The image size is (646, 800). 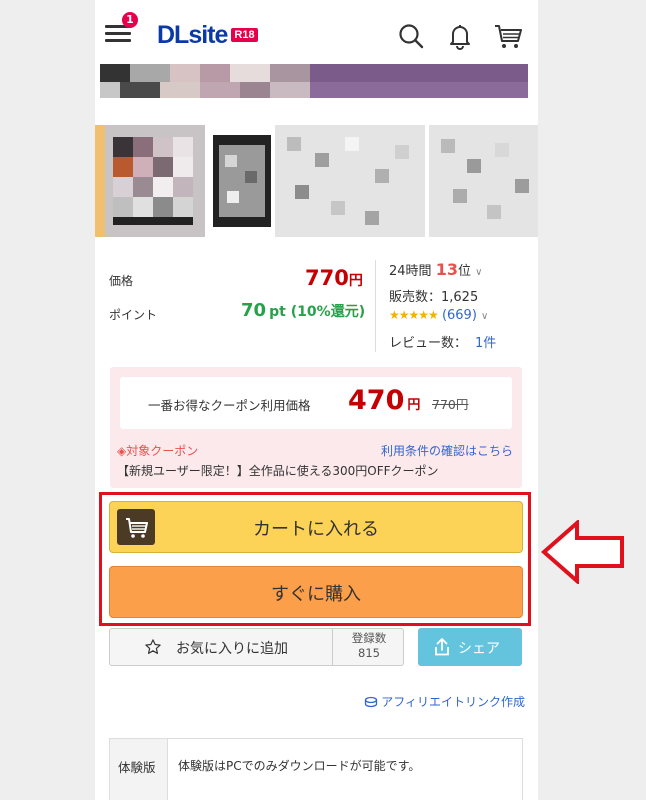 I want to click on review-info: レビュー数： 1件, so click(x=443, y=343).